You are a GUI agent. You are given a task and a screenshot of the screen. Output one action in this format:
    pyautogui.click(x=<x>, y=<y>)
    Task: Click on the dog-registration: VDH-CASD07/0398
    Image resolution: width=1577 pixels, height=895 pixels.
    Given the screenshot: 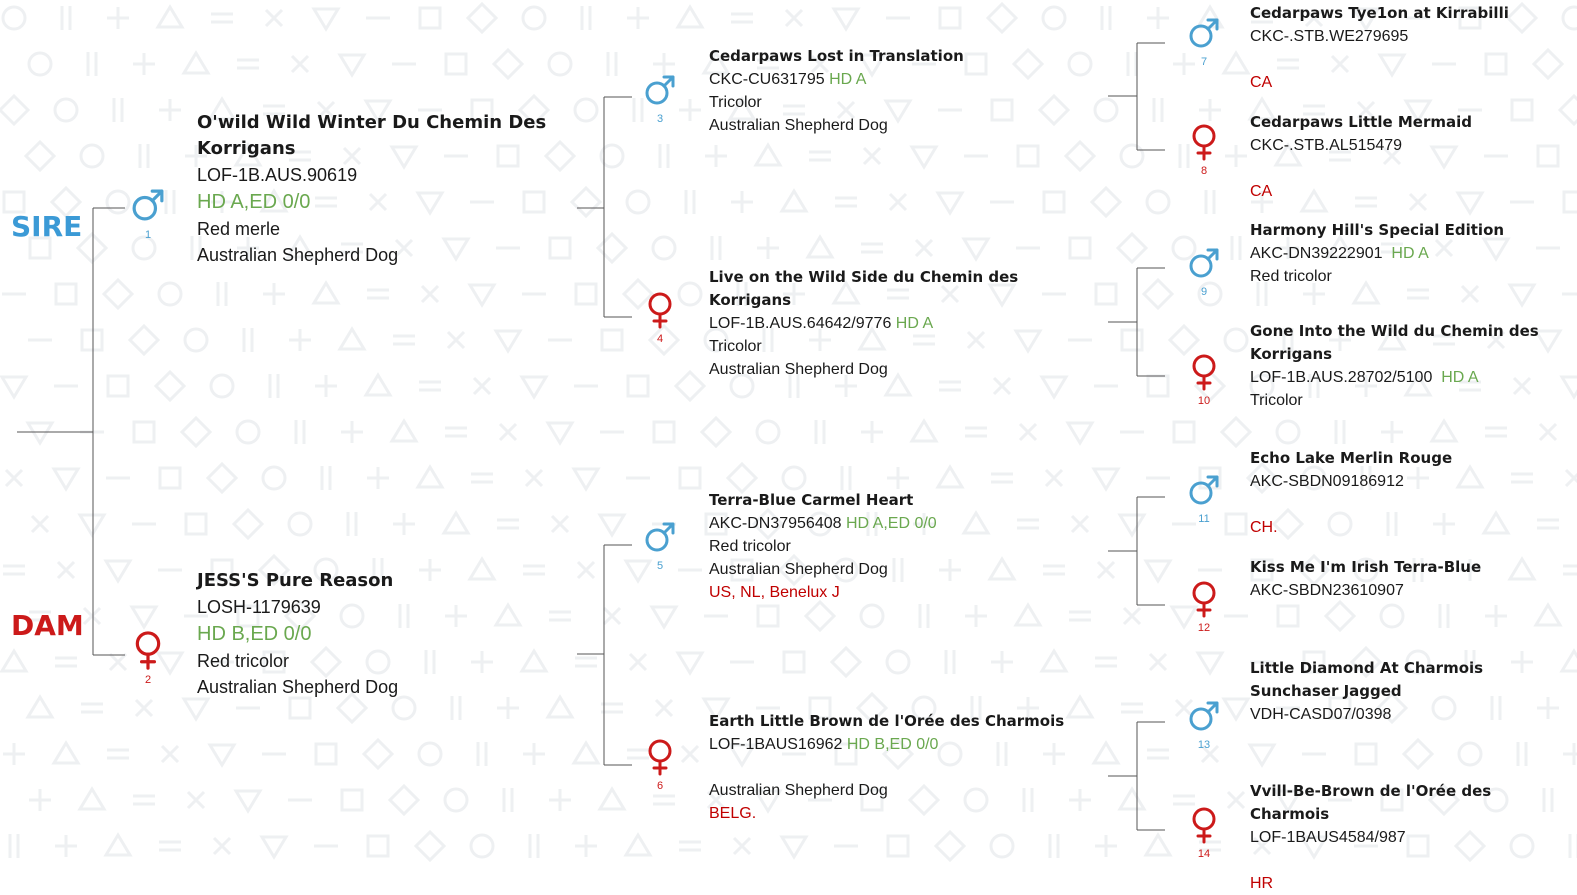 What is the action you would take?
    pyautogui.click(x=1321, y=714)
    